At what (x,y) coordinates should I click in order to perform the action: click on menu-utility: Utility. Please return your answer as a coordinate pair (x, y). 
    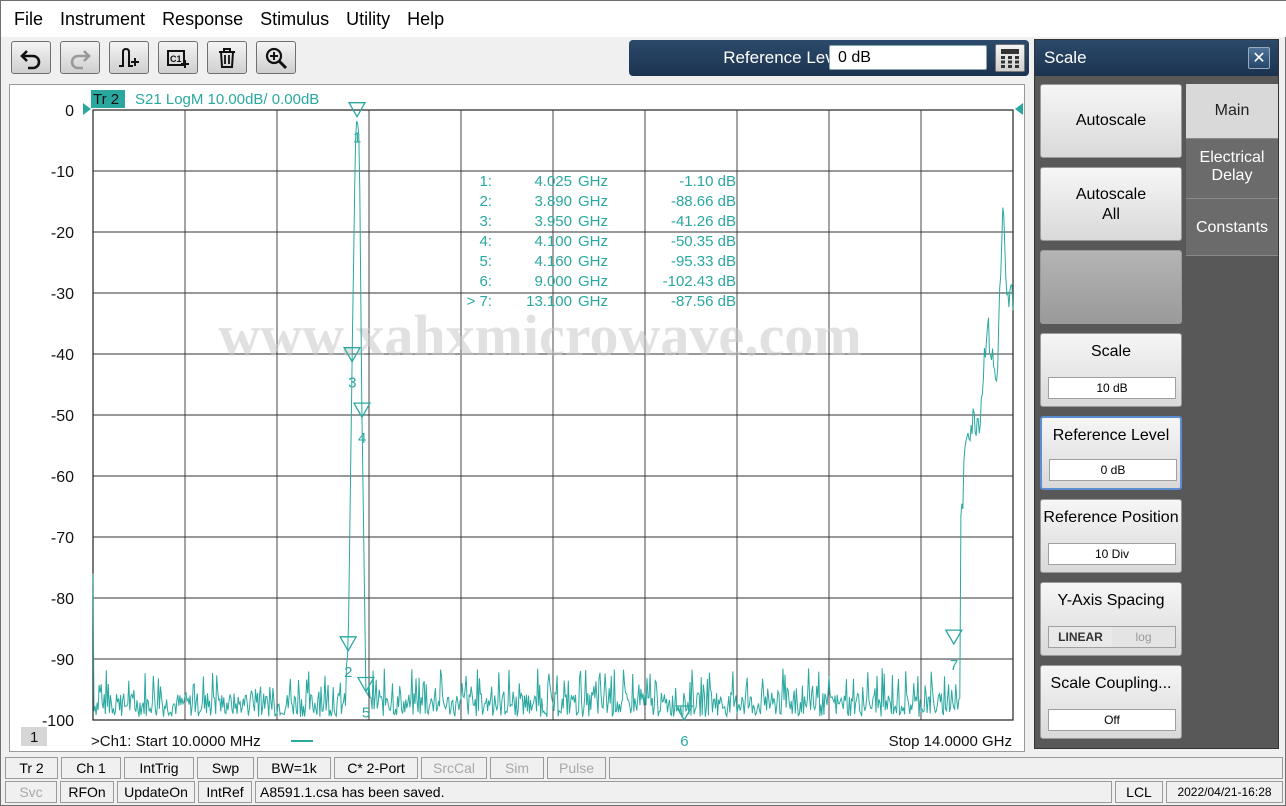
    Looking at the image, I should click on (369, 19).